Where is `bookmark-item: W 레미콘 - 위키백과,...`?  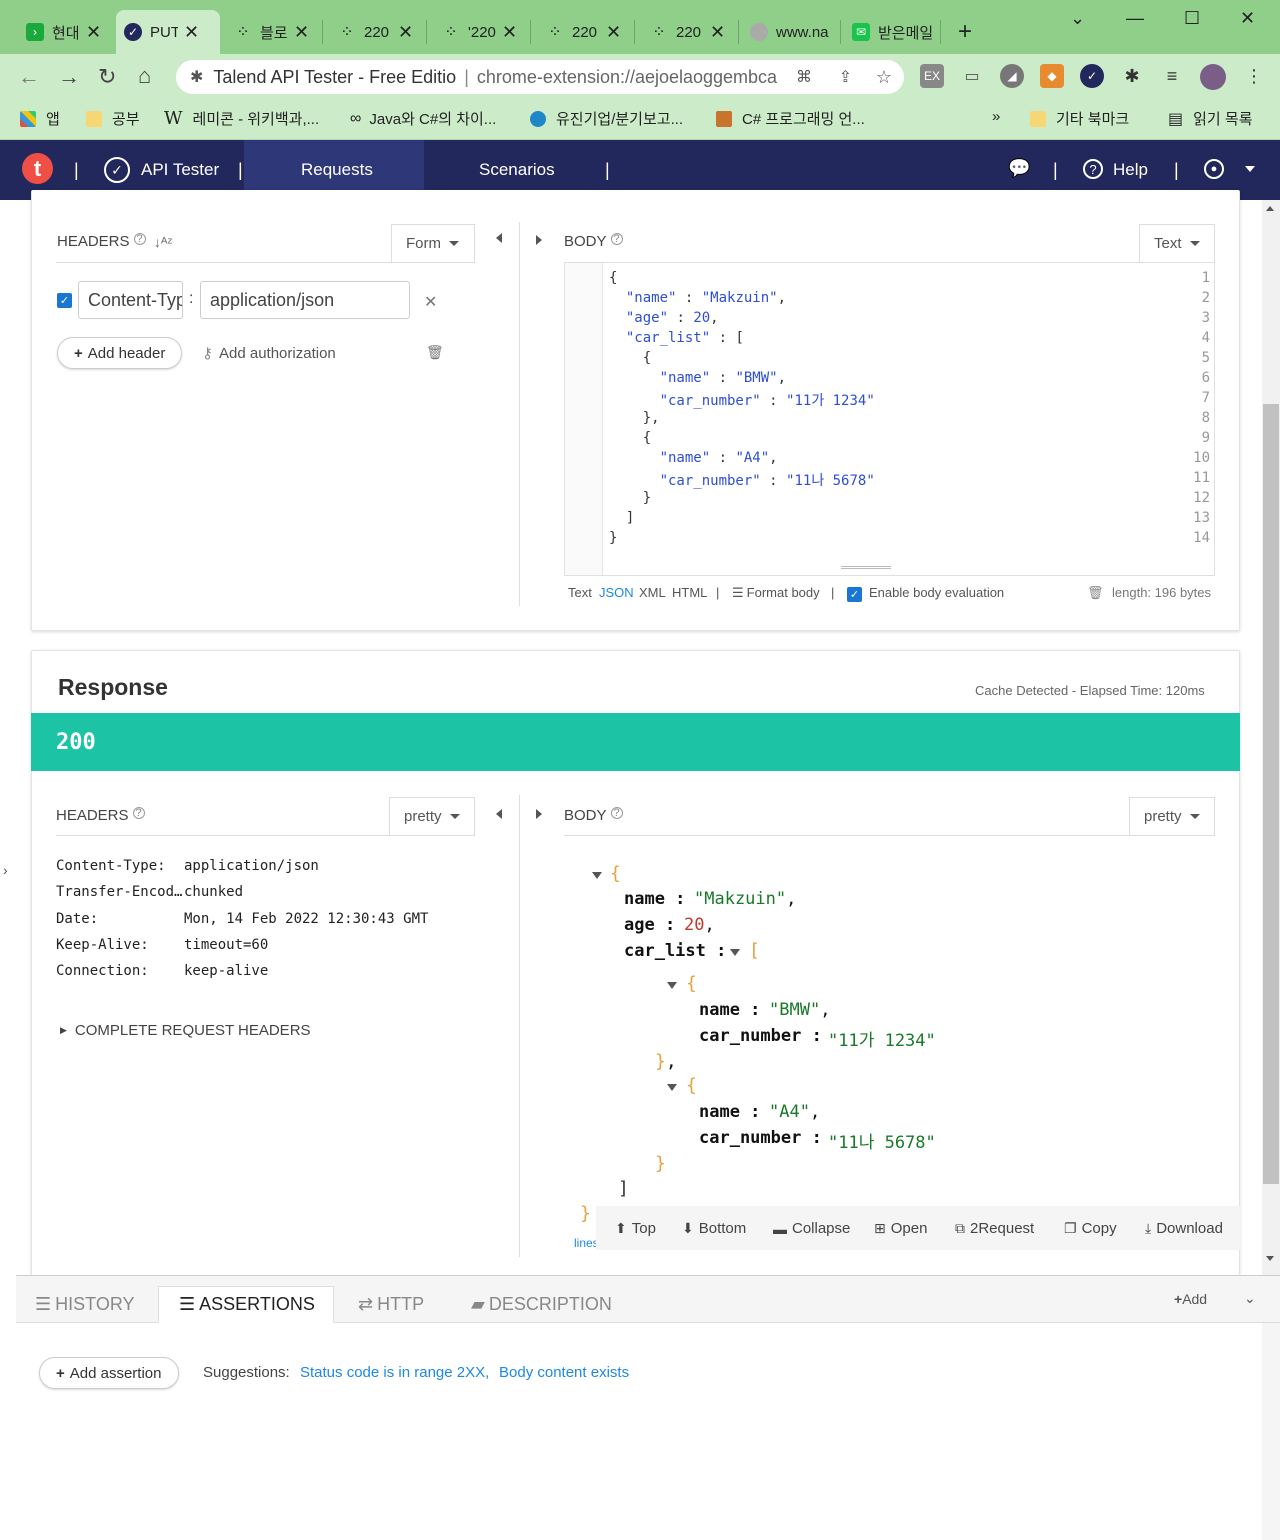 bookmark-item: W 레미콘 - 위키백과,... is located at coordinates (241, 118).